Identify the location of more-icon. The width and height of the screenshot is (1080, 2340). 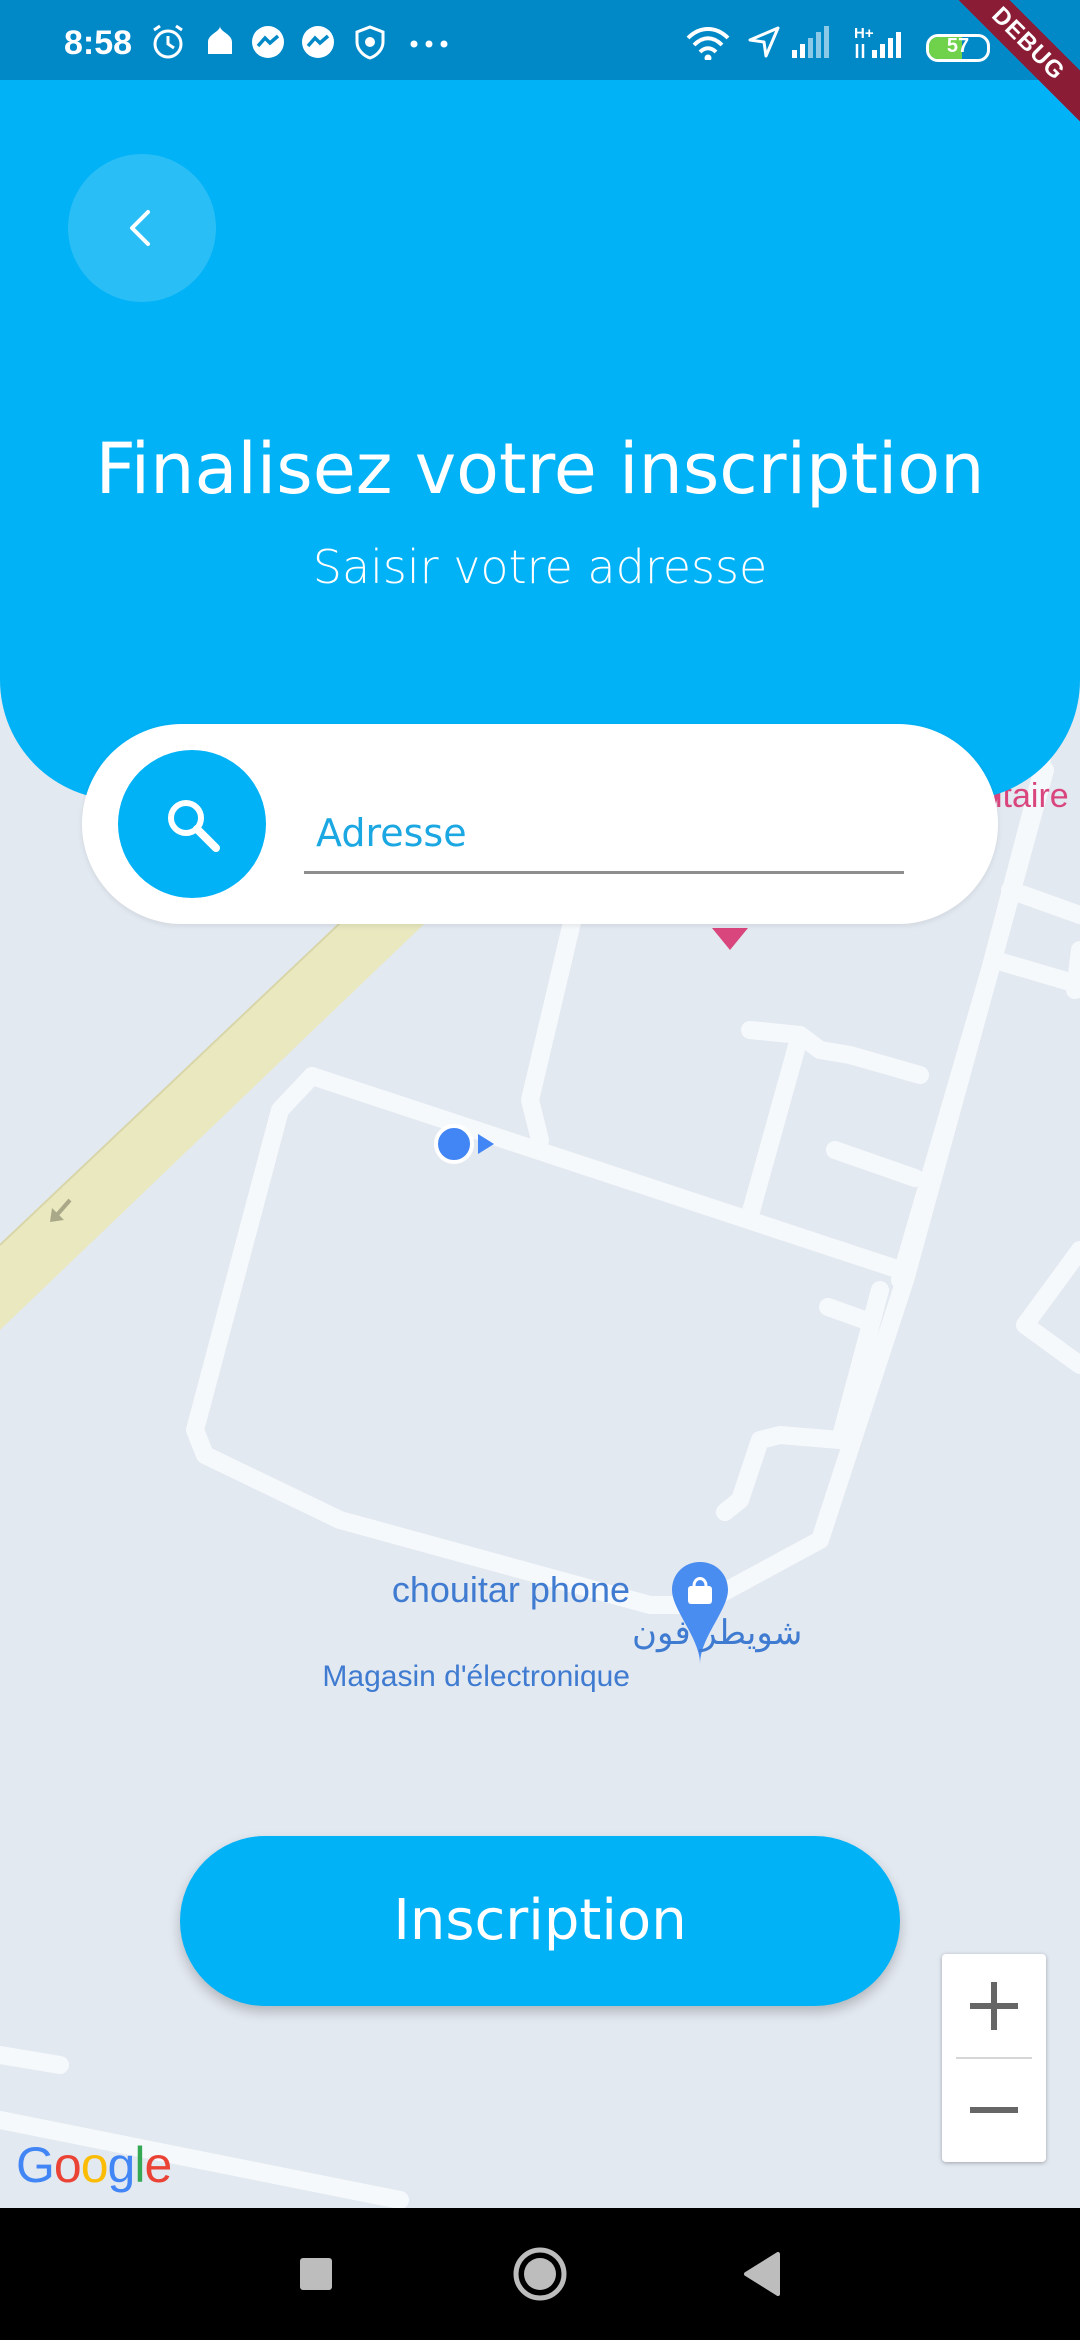
(429, 44).